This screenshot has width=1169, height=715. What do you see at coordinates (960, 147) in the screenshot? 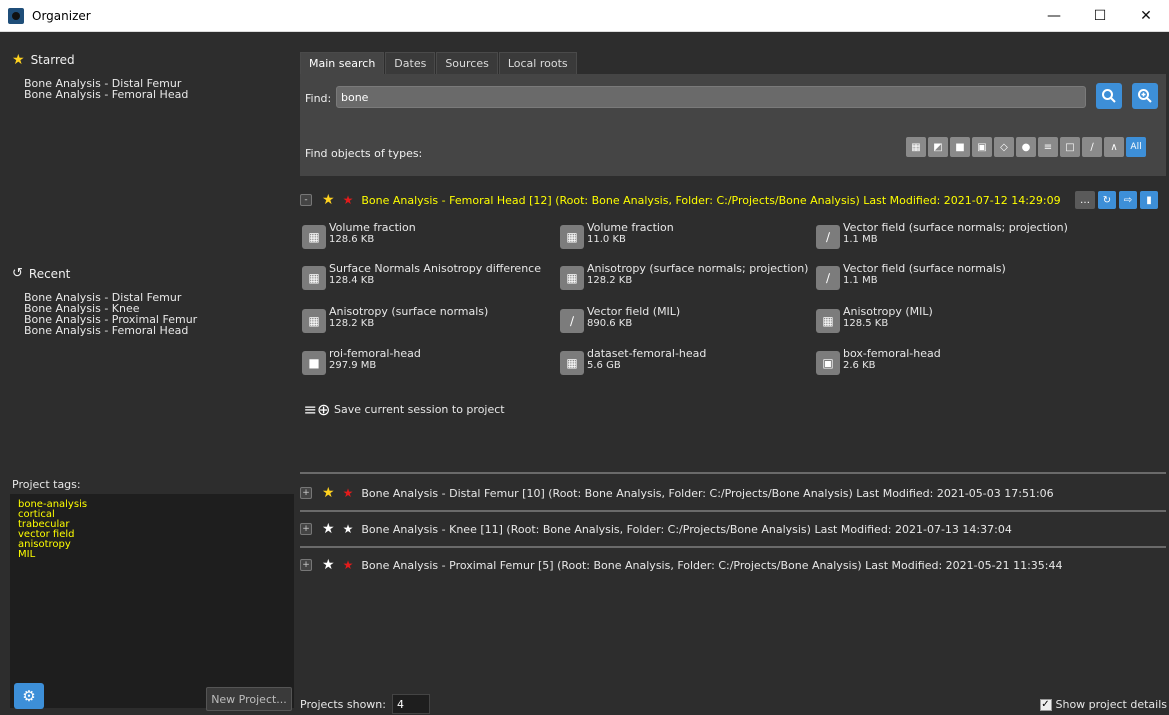
I see `roi-type-icon: ■` at bounding box center [960, 147].